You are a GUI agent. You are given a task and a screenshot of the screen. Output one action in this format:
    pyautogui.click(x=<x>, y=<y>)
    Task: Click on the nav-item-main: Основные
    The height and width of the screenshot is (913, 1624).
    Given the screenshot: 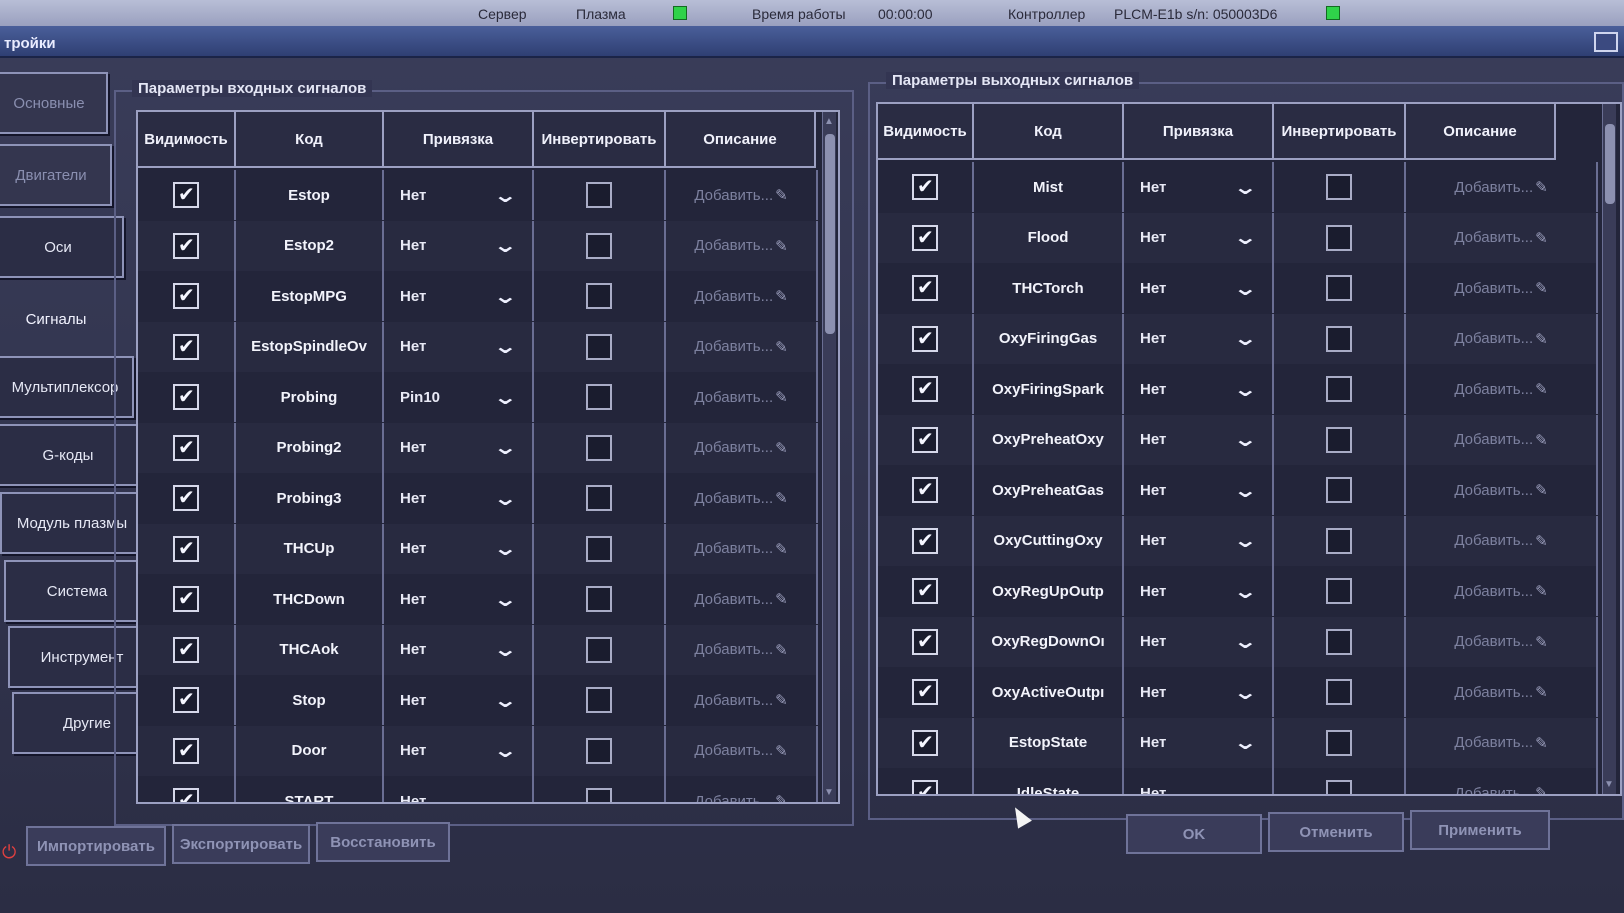 What is the action you would take?
    pyautogui.click(x=54, y=103)
    